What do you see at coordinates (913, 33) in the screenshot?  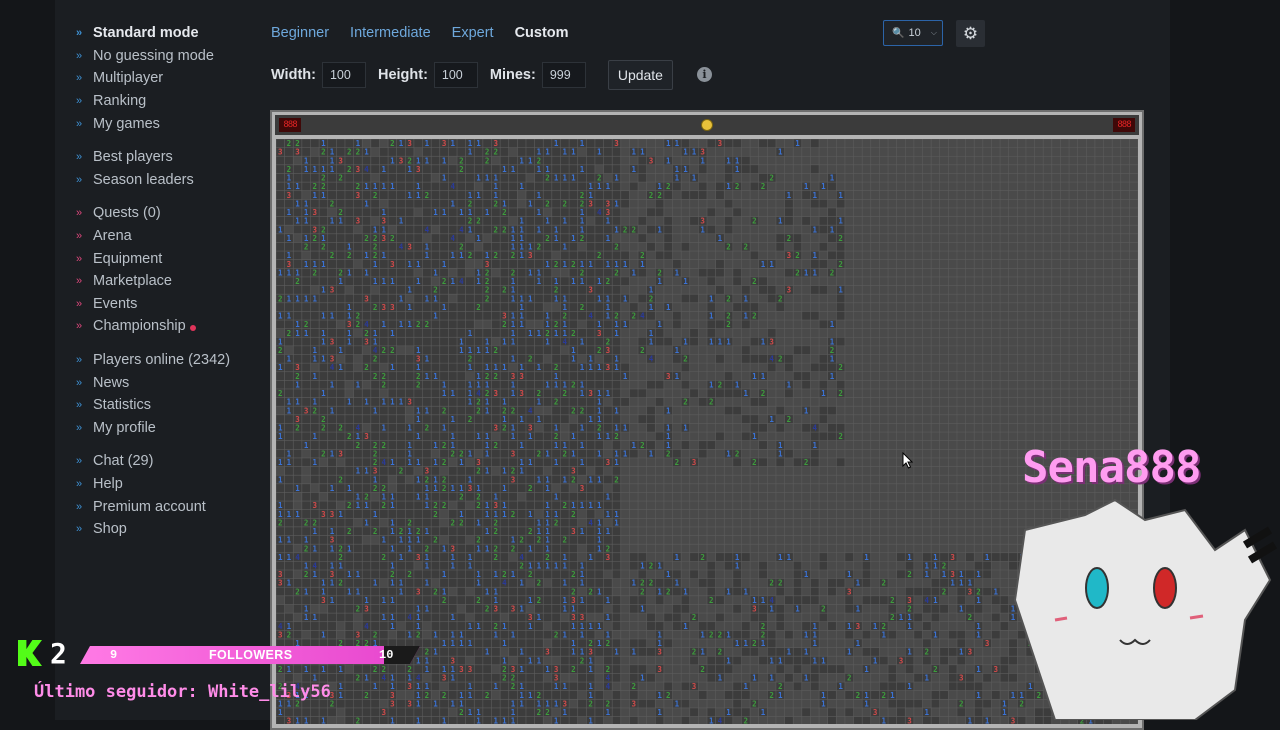 I see `zoom-select: 🔍 10 ⌵` at bounding box center [913, 33].